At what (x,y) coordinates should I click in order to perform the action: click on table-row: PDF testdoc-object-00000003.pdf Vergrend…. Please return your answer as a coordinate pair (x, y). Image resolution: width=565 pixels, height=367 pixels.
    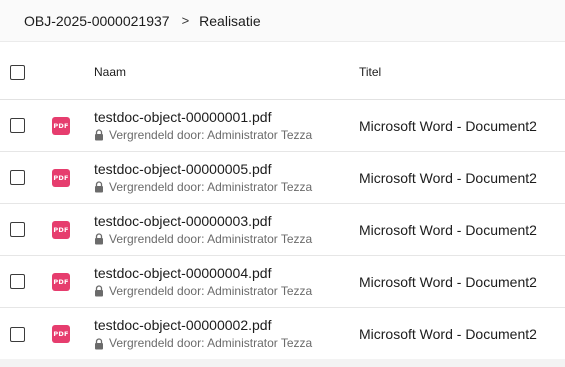
    Looking at the image, I should click on (282, 230).